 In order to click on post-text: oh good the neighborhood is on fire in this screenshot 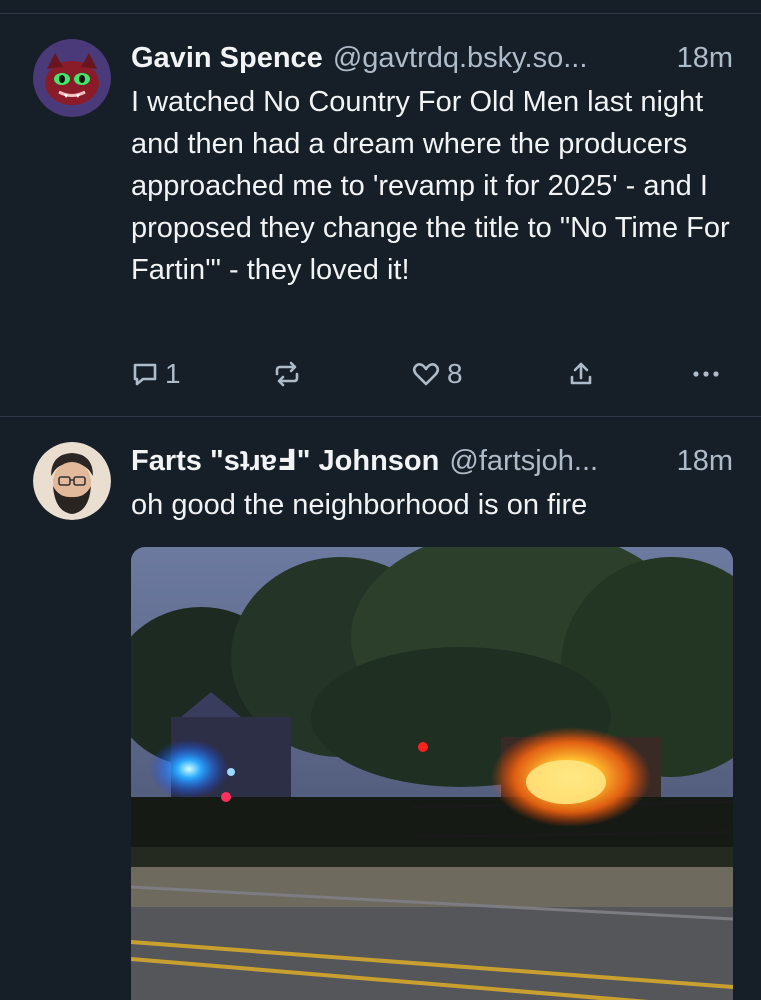, I will do `click(359, 505)`.